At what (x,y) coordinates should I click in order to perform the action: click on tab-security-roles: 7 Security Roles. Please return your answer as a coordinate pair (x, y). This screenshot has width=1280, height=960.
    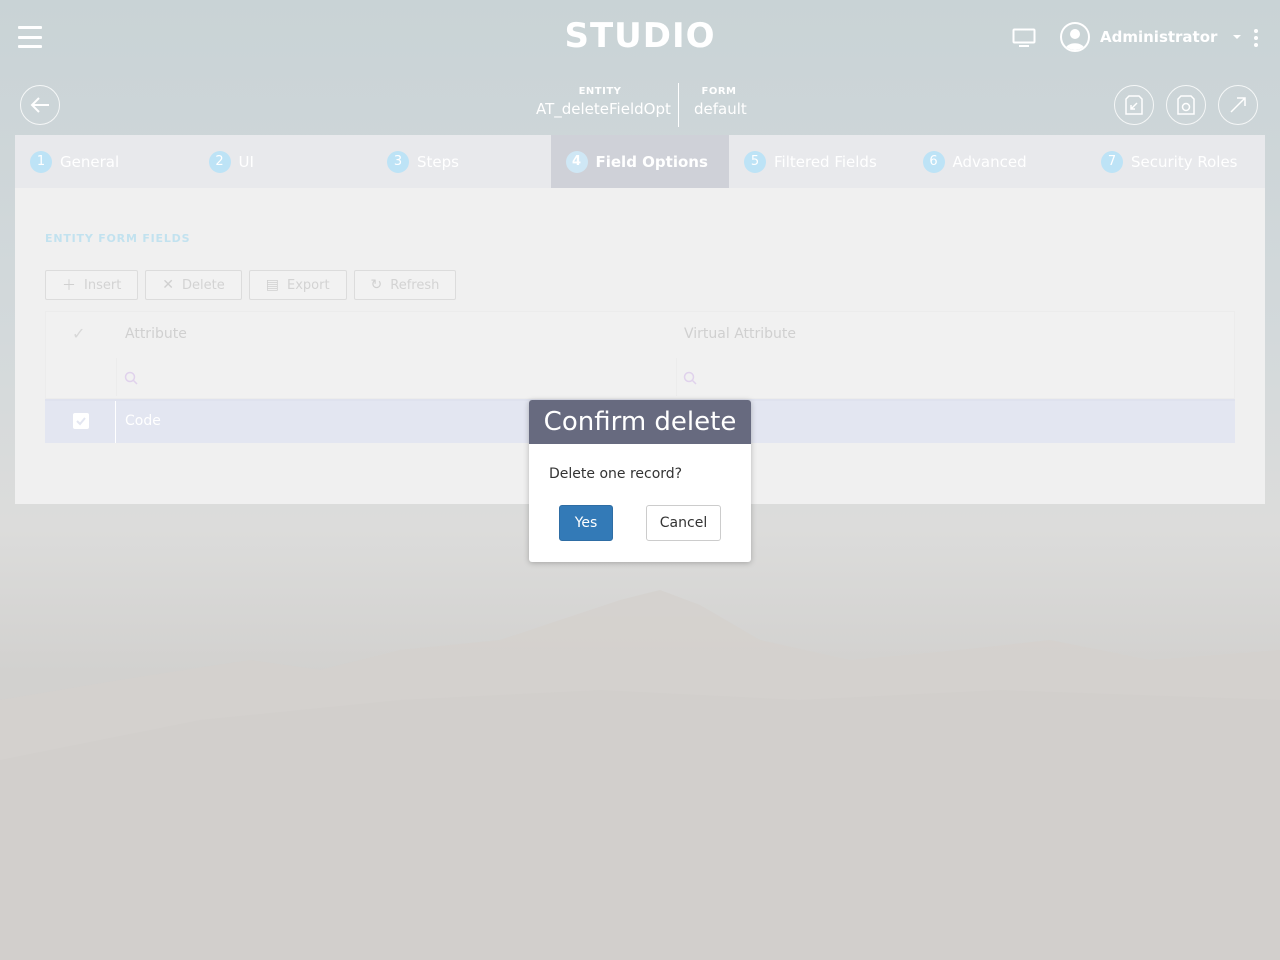
    Looking at the image, I should click on (1175, 161).